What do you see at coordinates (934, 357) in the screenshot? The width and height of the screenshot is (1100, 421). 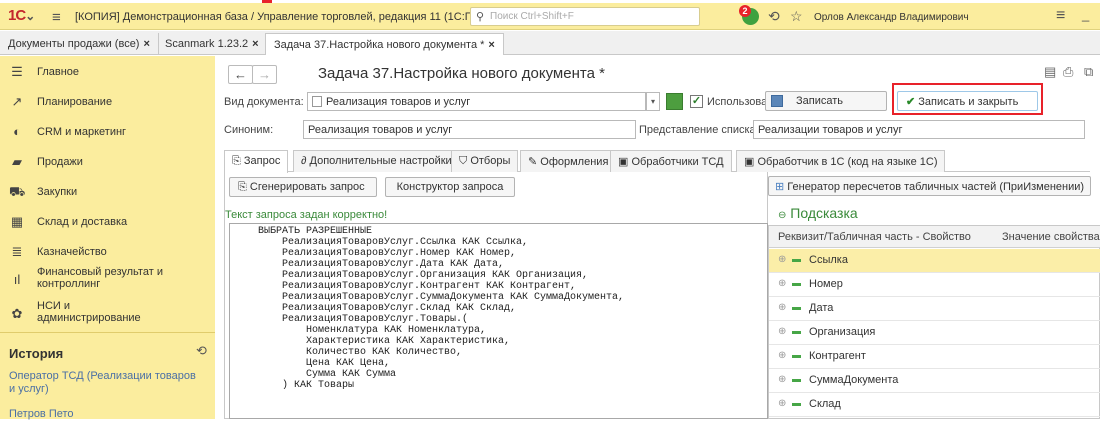 I see `table-row: ⊕ Контрагент` at bounding box center [934, 357].